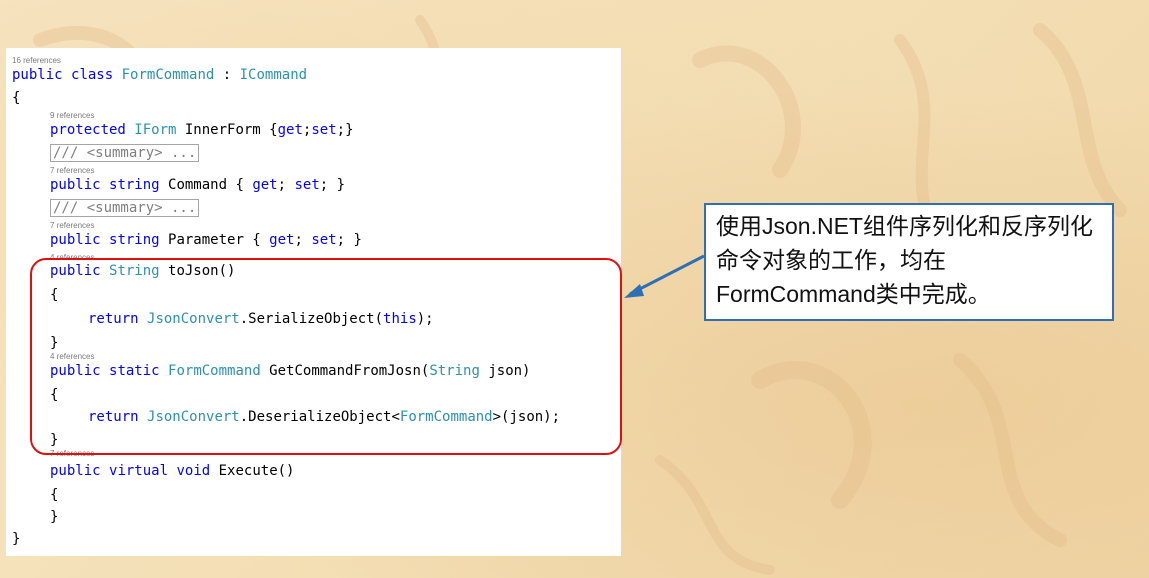 This screenshot has height=578, width=1149. Describe the element at coordinates (273, 75) in the screenshot. I see `type-name: ICommand` at that location.